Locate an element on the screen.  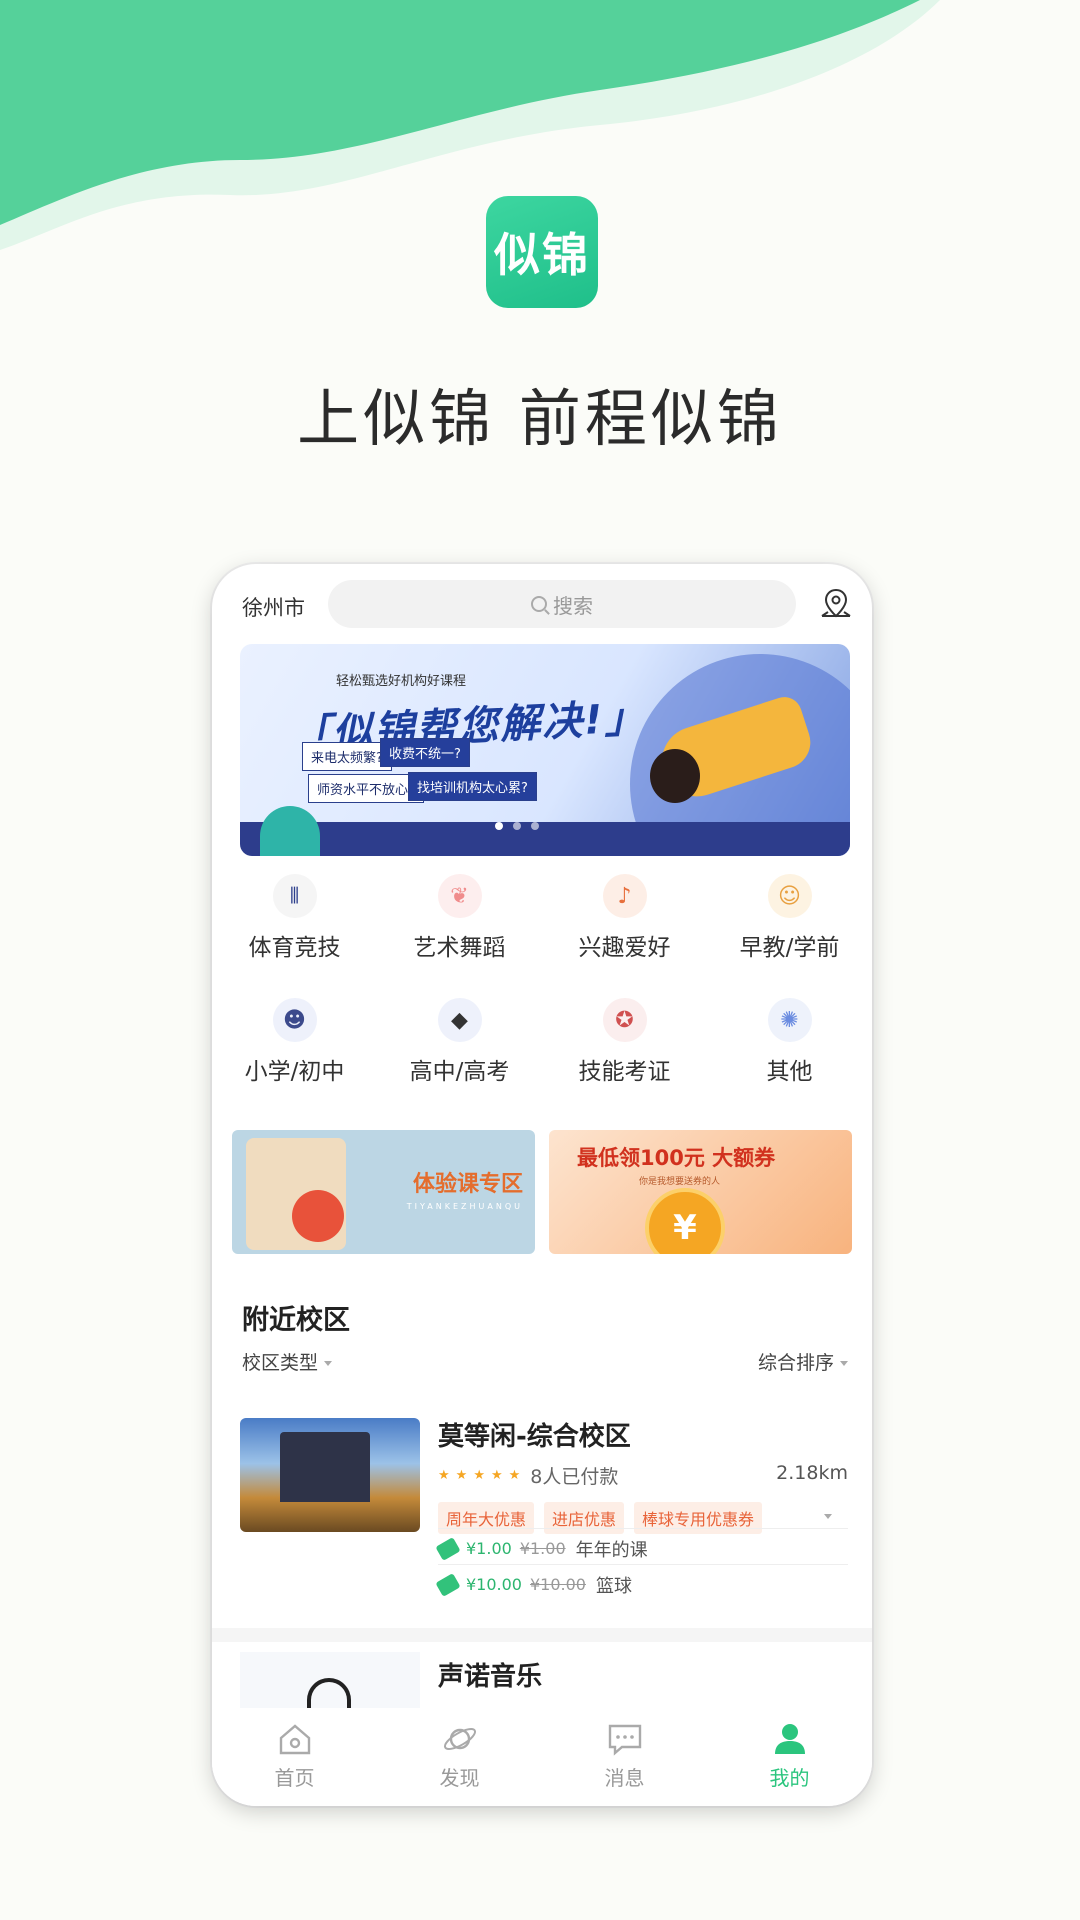
coin-icon: ¥ is located at coordinates (685, 1221).